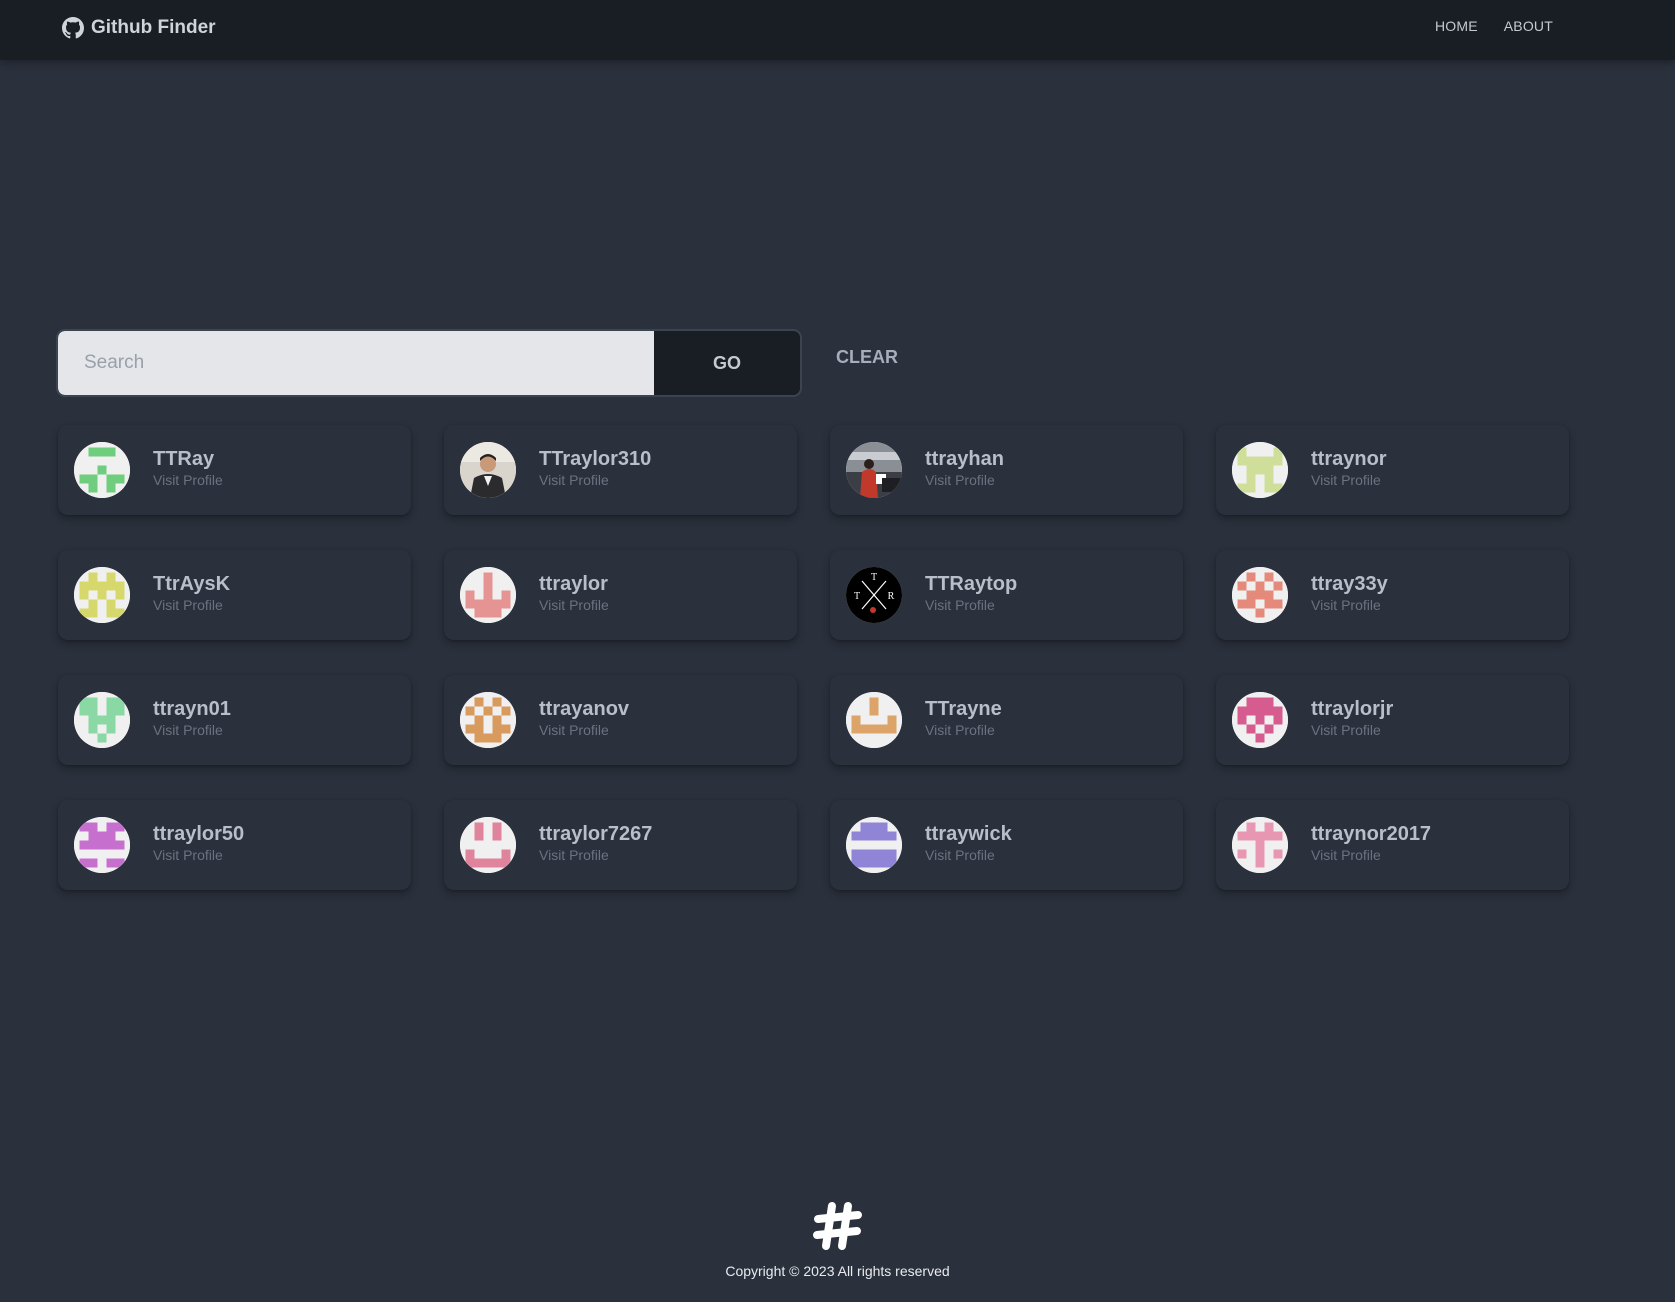 The width and height of the screenshot is (1675, 1302). What do you see at coordinates (595, 459) in the screenshot?
I see `username: TTraylor310` at bounding box center [595, 459].